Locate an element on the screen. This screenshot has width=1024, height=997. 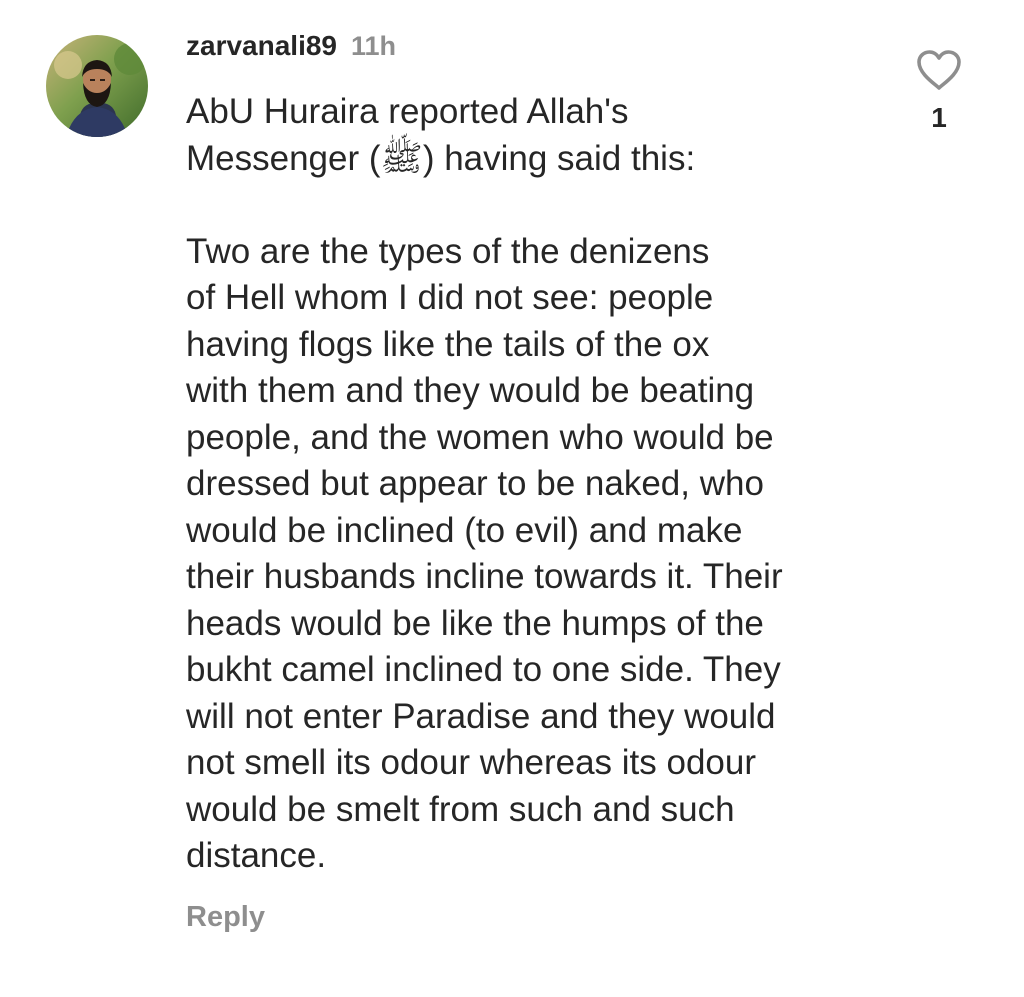
comment-text-line: Messenger (ﷺ) having said this: is located at coordinates (441, 158).